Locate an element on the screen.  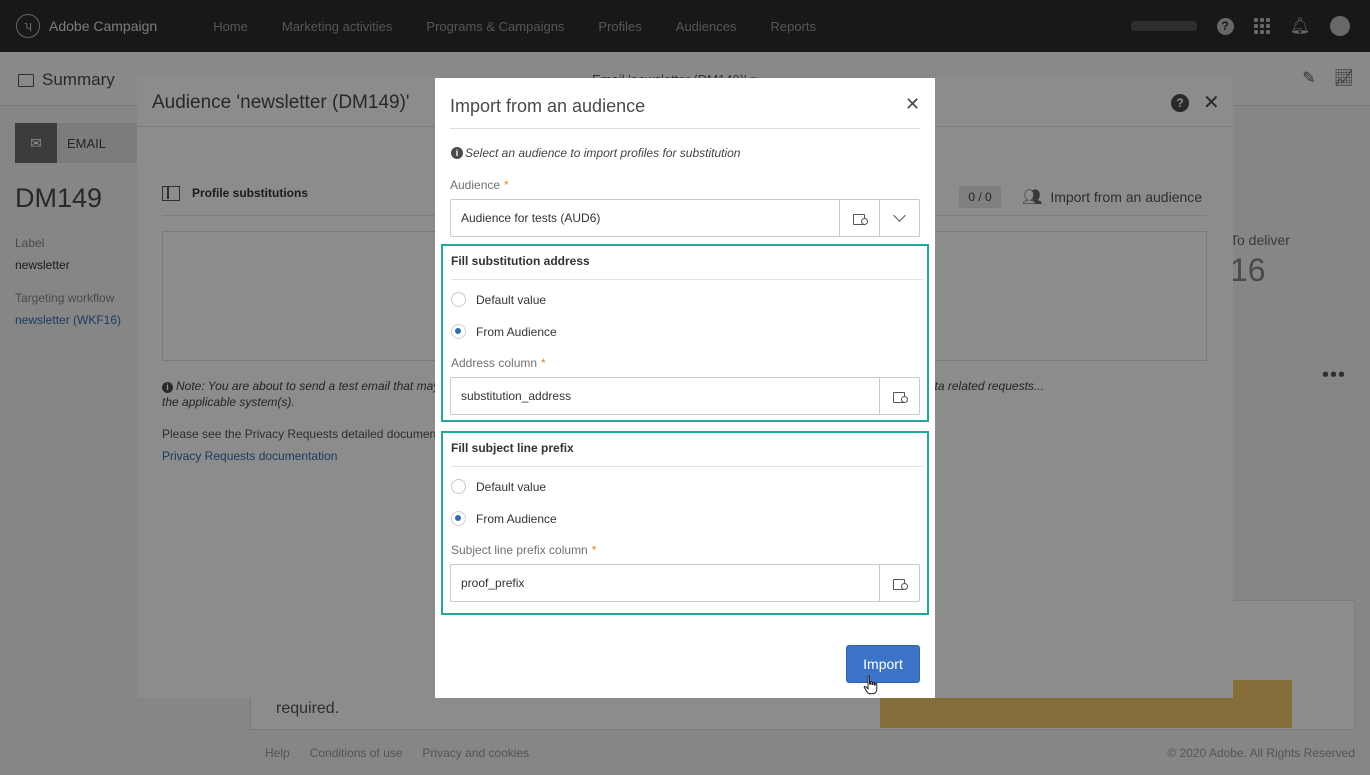
prefix-column-field: proof_prefix is located at coordinates (685, 583).